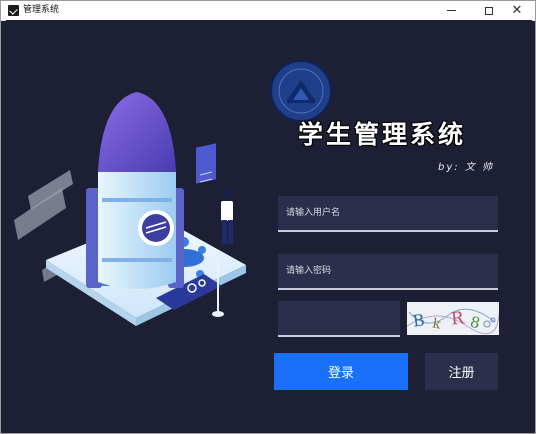 The height and width of the screenshot is (434, 536). I want to click on close-button: ✕, so click(517, 10).